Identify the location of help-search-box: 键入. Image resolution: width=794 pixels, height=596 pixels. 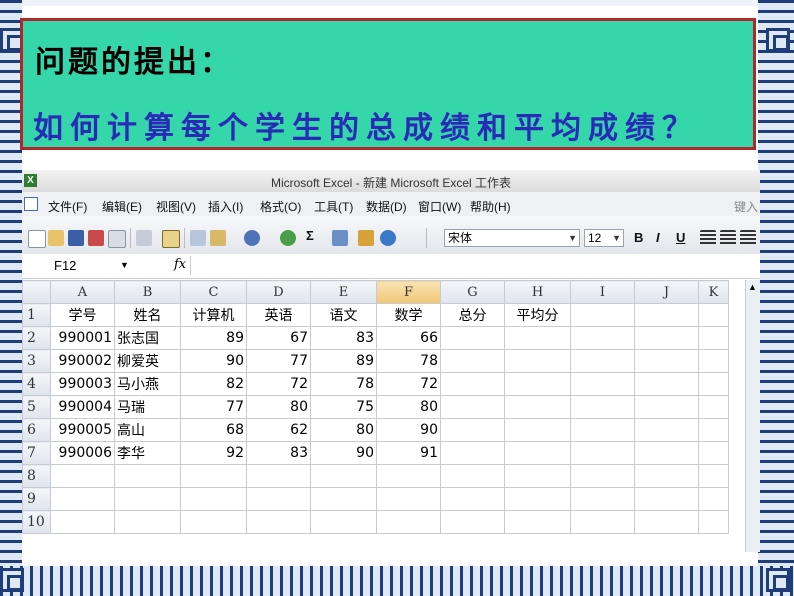
(746, 206).